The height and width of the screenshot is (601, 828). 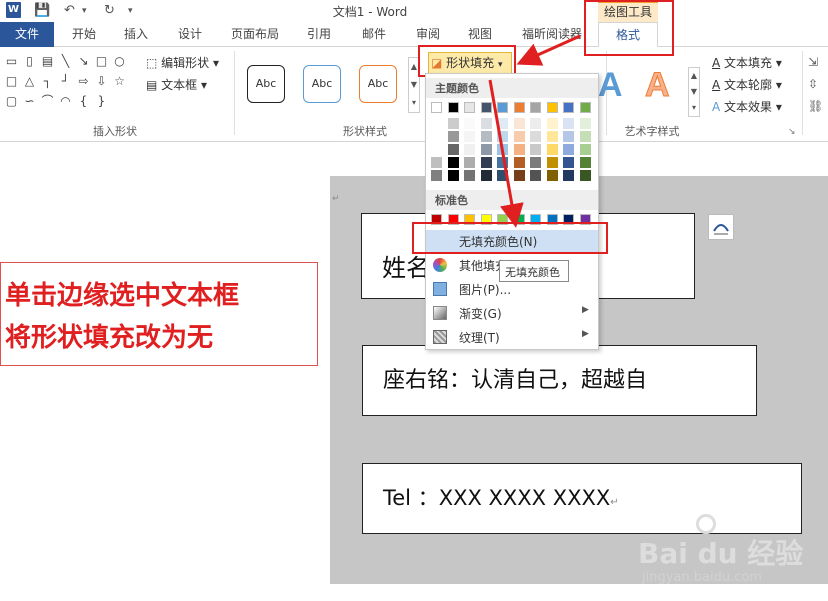 What do you see at coordinates (721, 553) in the screenshot?
I see `watermark-brand: Bai du 经验` at bounding box center [721, 553].